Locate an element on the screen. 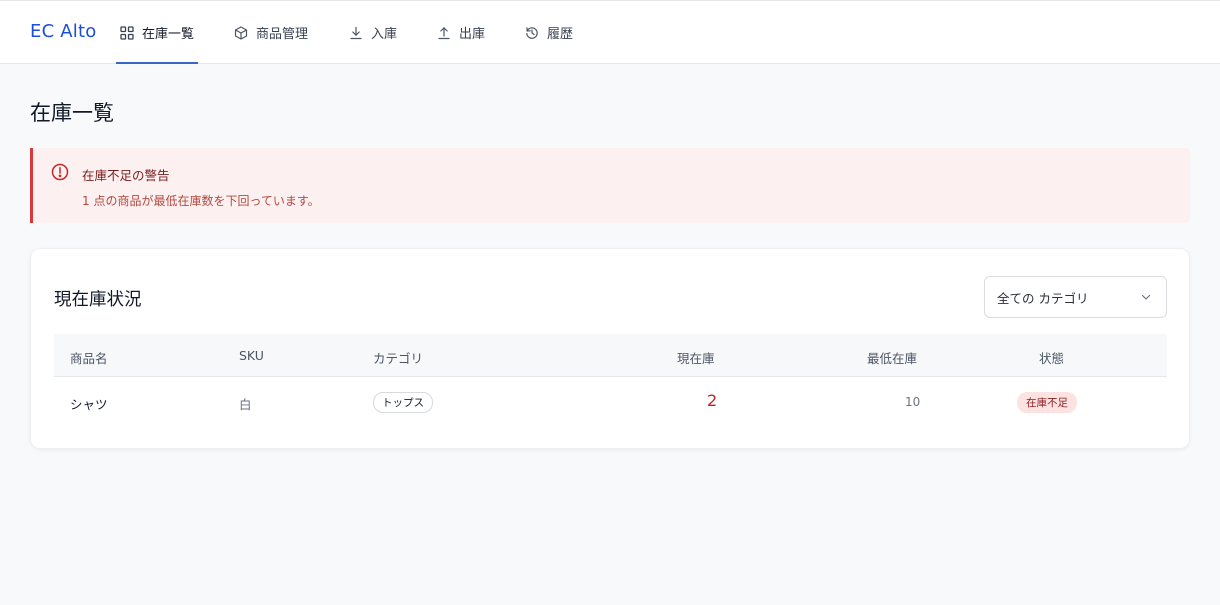 The height and width of the screenshot is (605, 1220). alert-circle-icon is located at coordinates (60, 172).